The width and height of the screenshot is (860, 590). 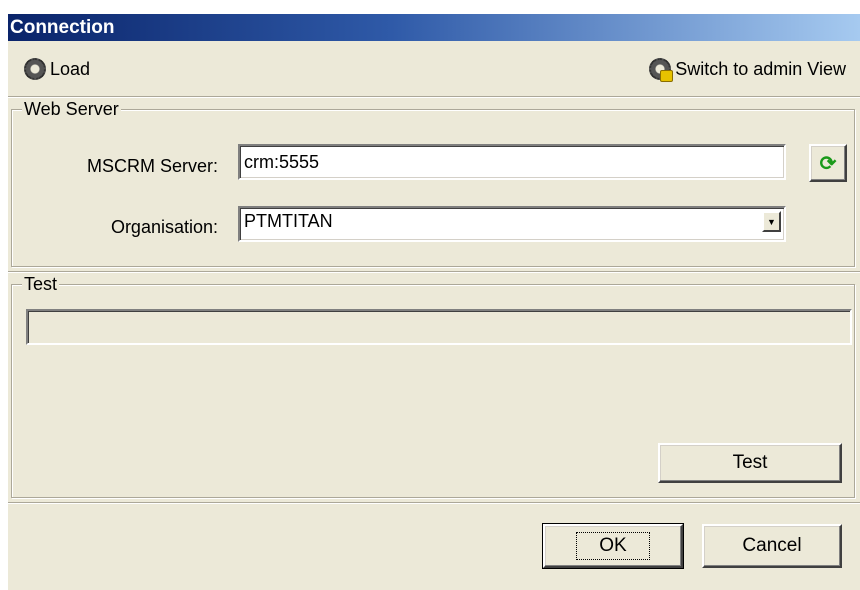 I want to click on cancel-button-label: Cancel, so click(x=772, y=545).